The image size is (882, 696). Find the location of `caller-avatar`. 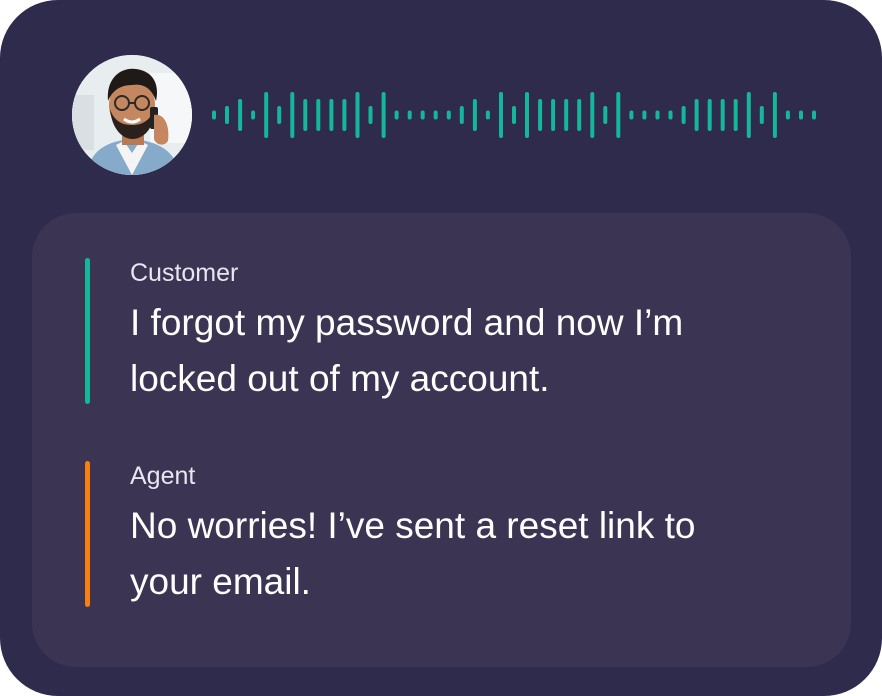

caller-avatar is located at coordinates (132, 115).